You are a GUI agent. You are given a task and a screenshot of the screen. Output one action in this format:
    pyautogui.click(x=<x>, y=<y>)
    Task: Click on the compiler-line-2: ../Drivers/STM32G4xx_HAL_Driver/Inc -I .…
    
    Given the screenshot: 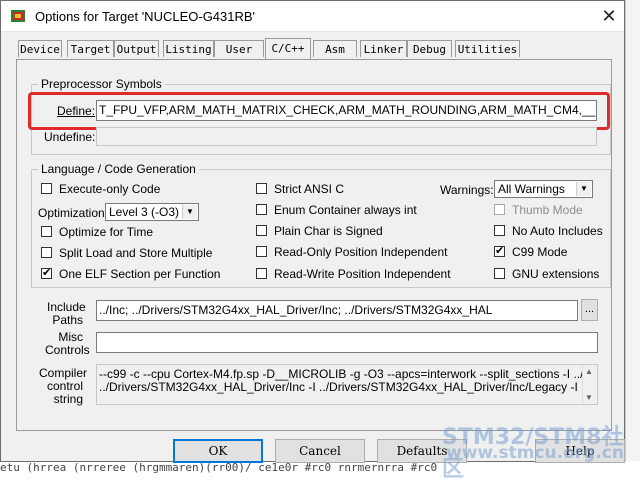 What is the action you would take?
    pyautogui.click(x=338, y=387)
    